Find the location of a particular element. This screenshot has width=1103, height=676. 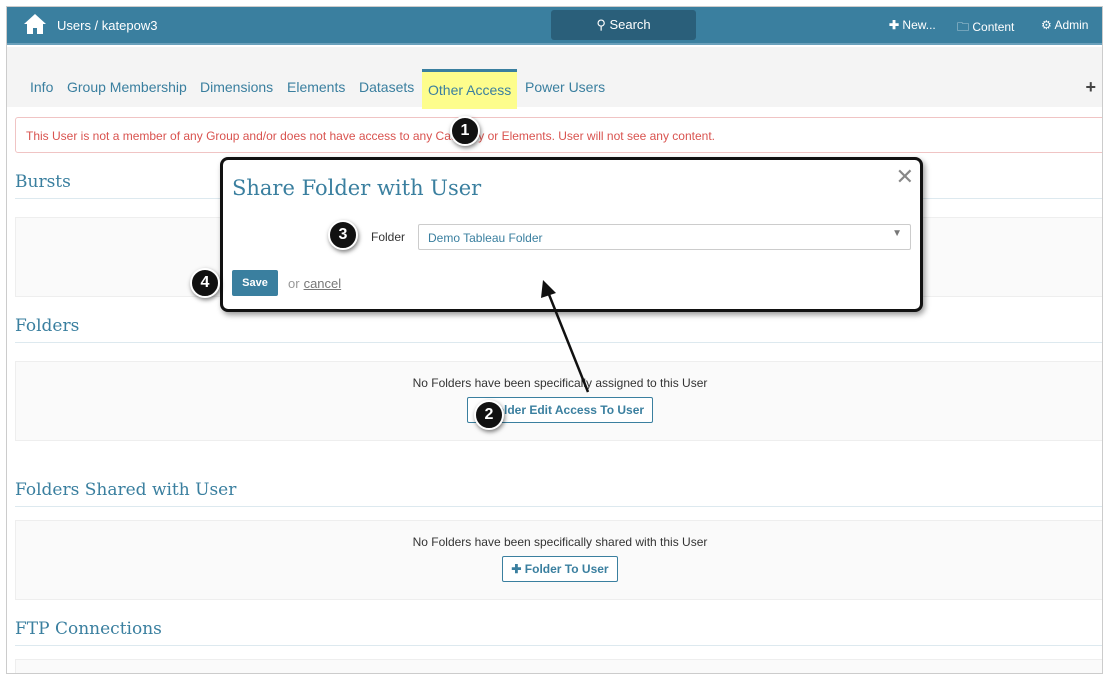

step-badge-3: 3 is located at coordinates (343, 235).